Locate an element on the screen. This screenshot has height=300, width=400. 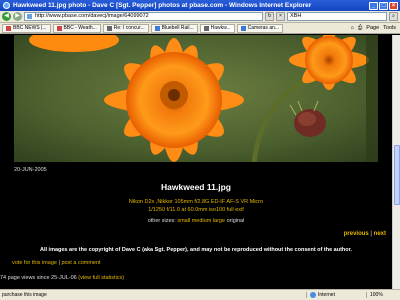
search-icon: ⌕ is located at coordinates (393, 16).